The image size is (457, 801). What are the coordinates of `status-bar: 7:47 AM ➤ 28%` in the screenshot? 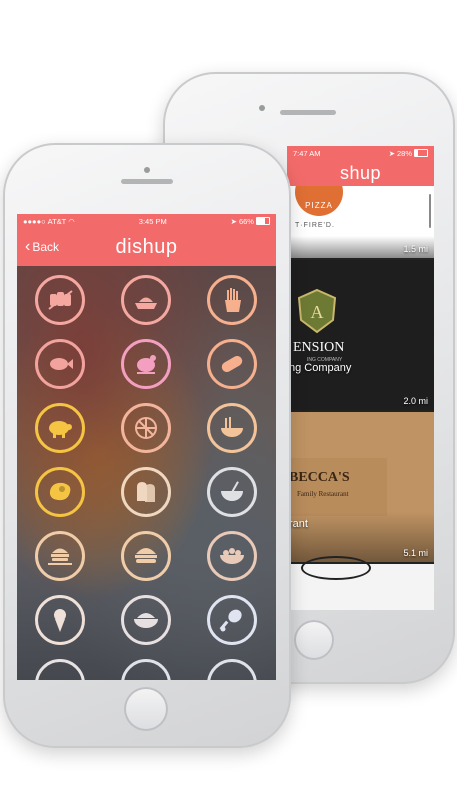 It's located at (360, 153).